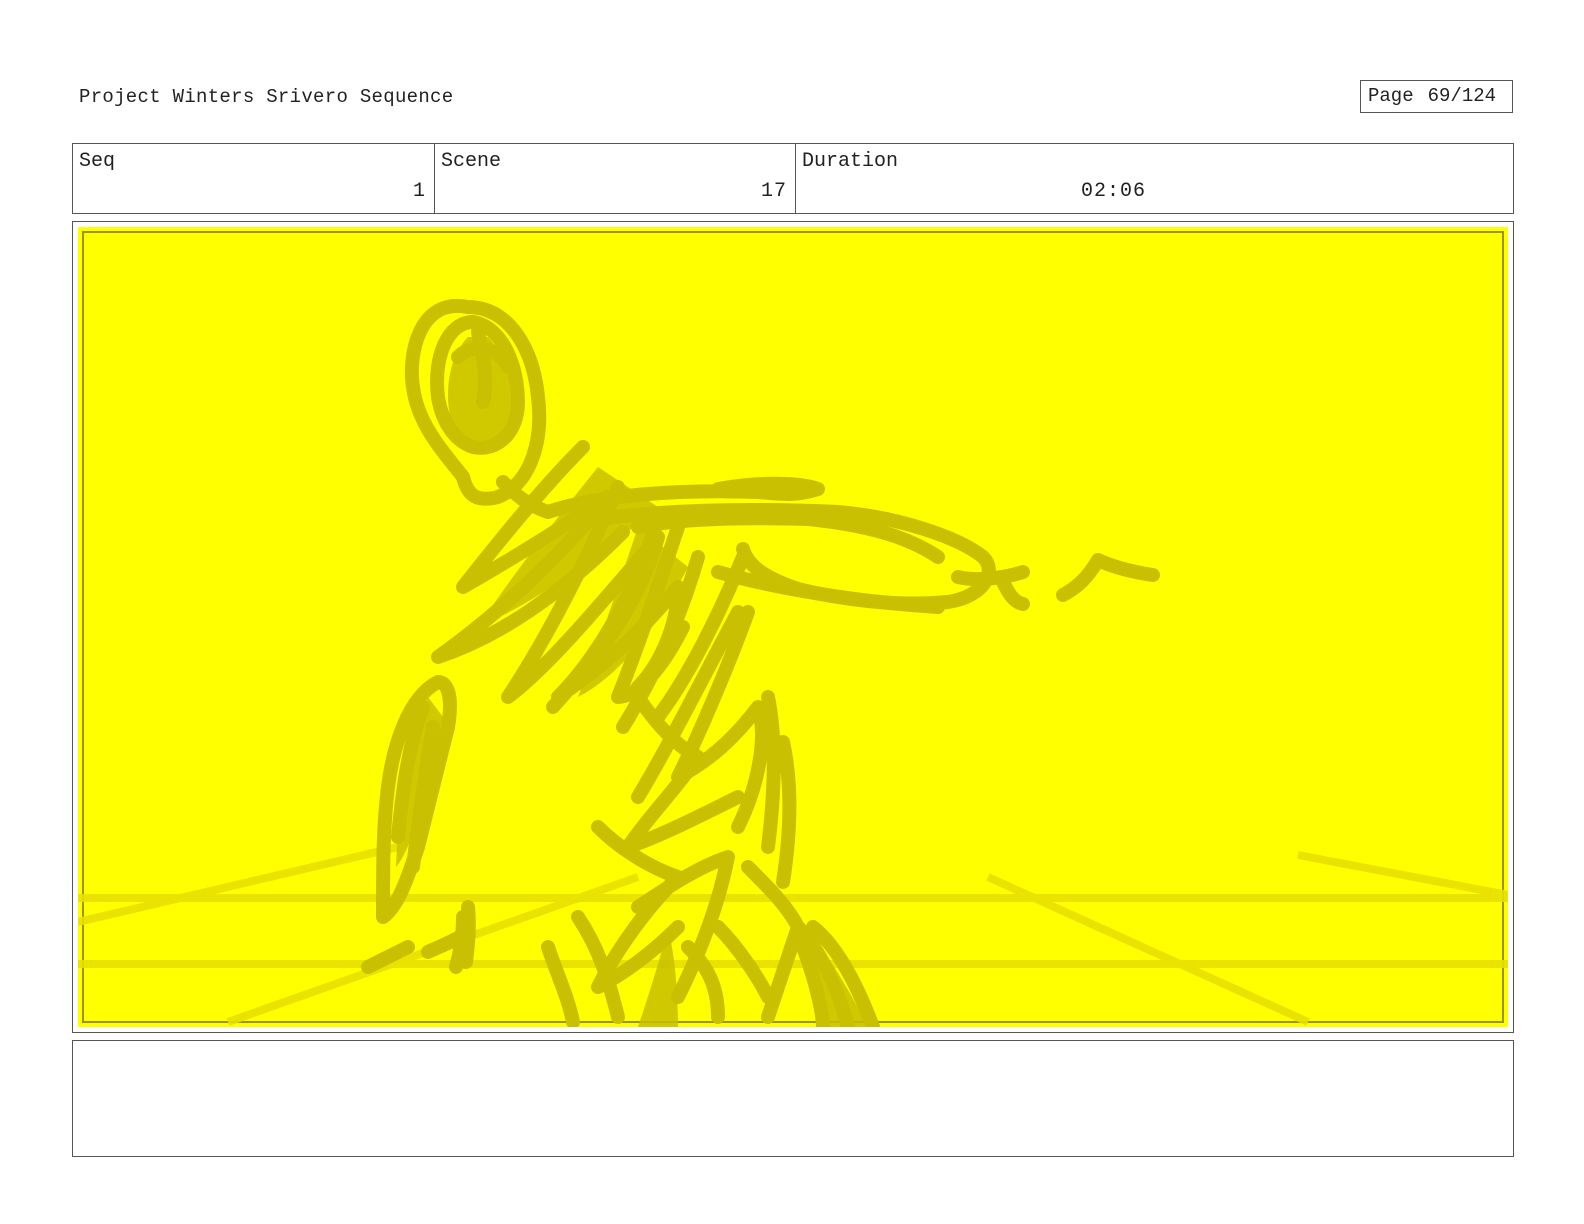 This screenshot has width=1584, height=1224. What do you see at coordinates (419, 191) in the screenshot?
I see `seq-value: 1` at bounding box center [419, 191].